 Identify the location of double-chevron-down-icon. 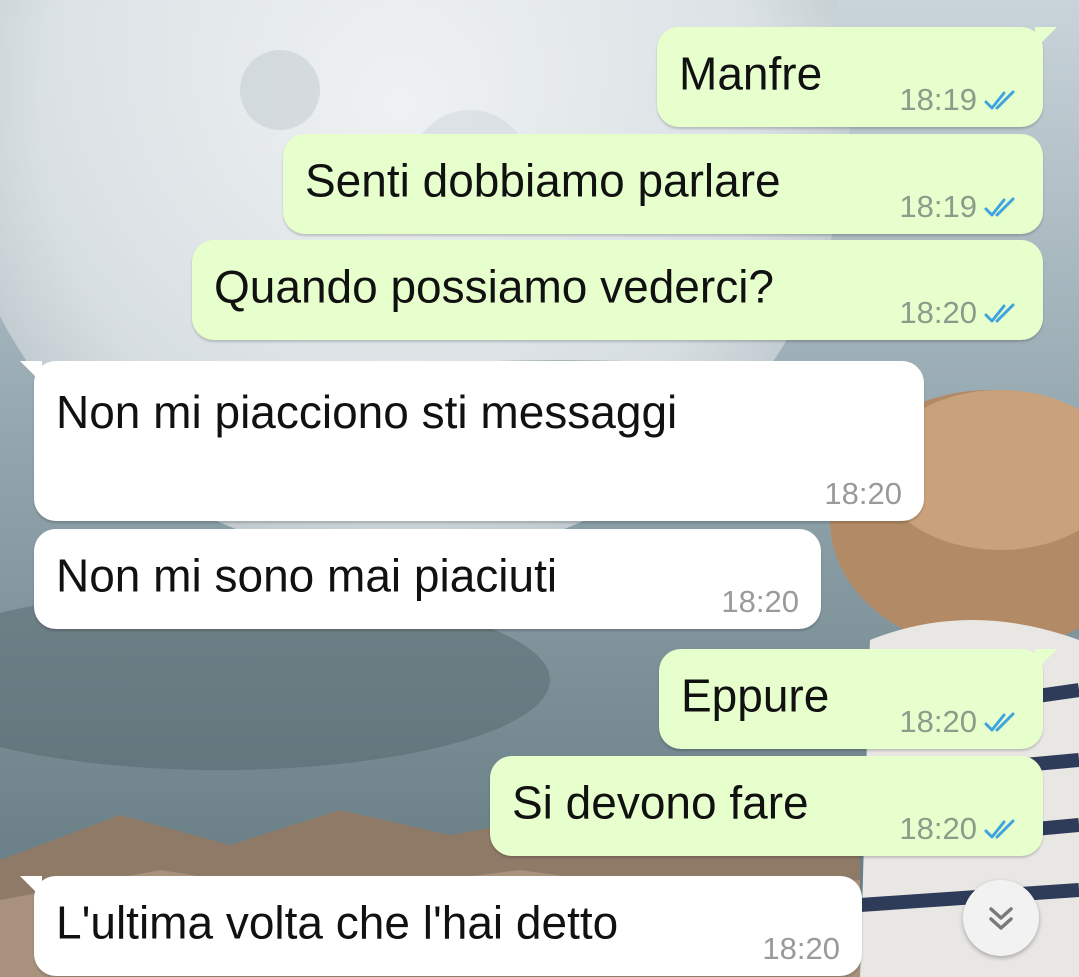
(1001, 918).